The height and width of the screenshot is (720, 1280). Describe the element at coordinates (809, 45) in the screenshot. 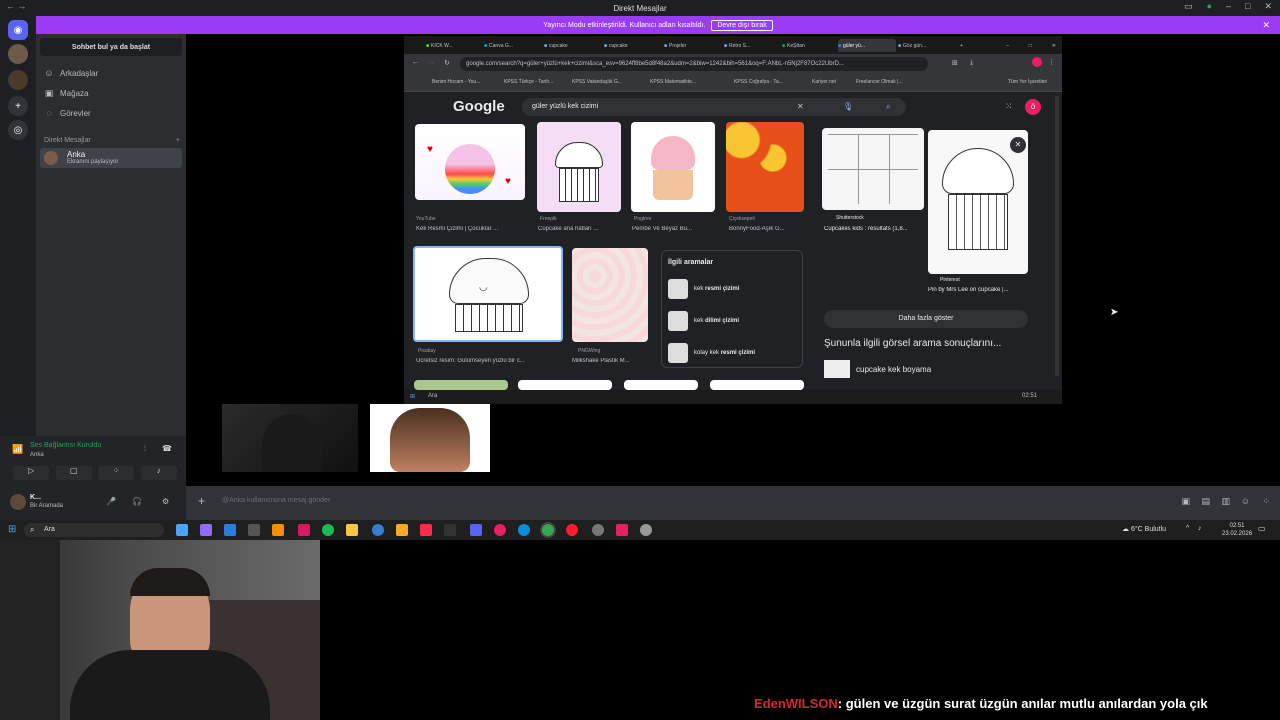

I see `browser-tab: ■ KeŞttan` at that location.